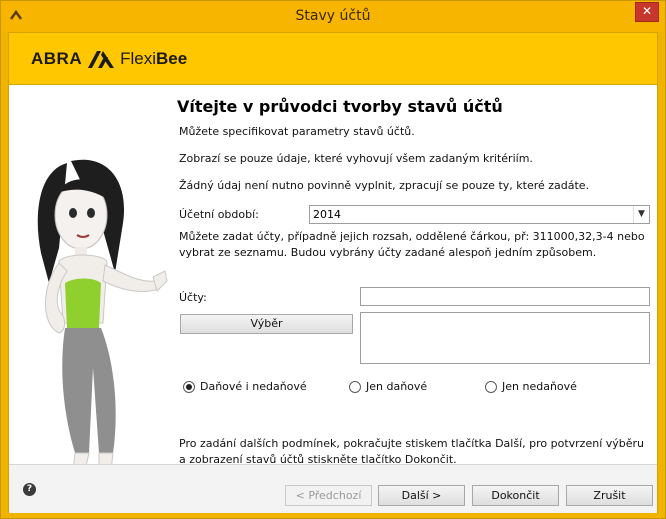 The width and height of the screenshot is (666, 519). What do you see at coordinates (609, 495) in the screenshot?
I see `cancel-button: Zrušit` at bounding box center [609, 495].